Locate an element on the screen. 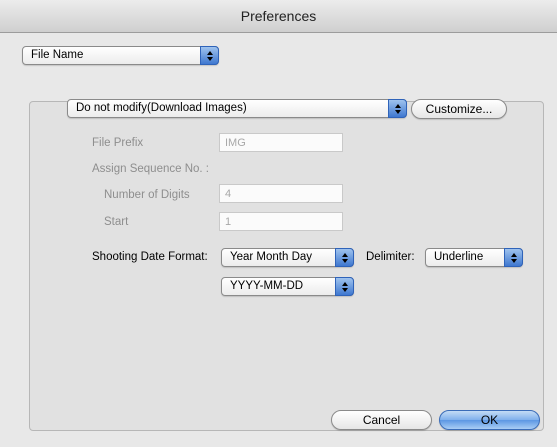  category-popup: File Name is located at coordinates (120, 55).